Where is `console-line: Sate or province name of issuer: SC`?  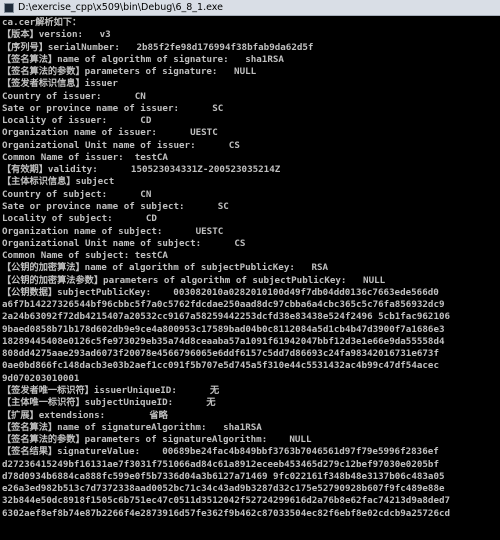
console-line: Sate or province name of issuer: SC is located at coordinates (113, 108).